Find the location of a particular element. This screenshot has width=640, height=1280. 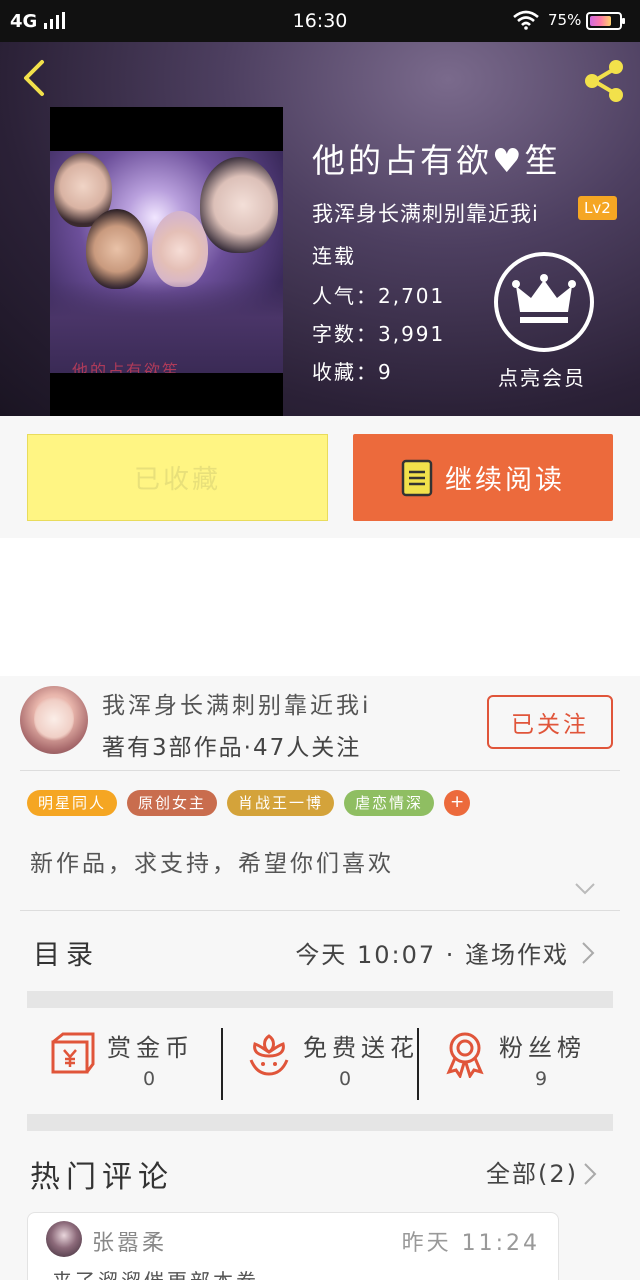

continue-reading-button: 继续阅读 is located at coordinates (483, 477).